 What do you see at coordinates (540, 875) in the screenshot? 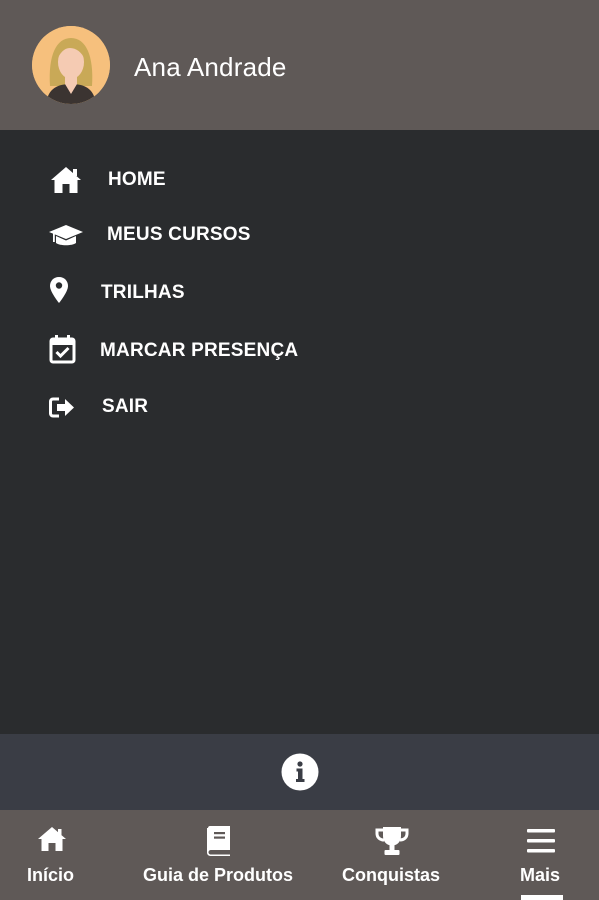
I see `nav-label: Mais` at bounding box center [540, 875].